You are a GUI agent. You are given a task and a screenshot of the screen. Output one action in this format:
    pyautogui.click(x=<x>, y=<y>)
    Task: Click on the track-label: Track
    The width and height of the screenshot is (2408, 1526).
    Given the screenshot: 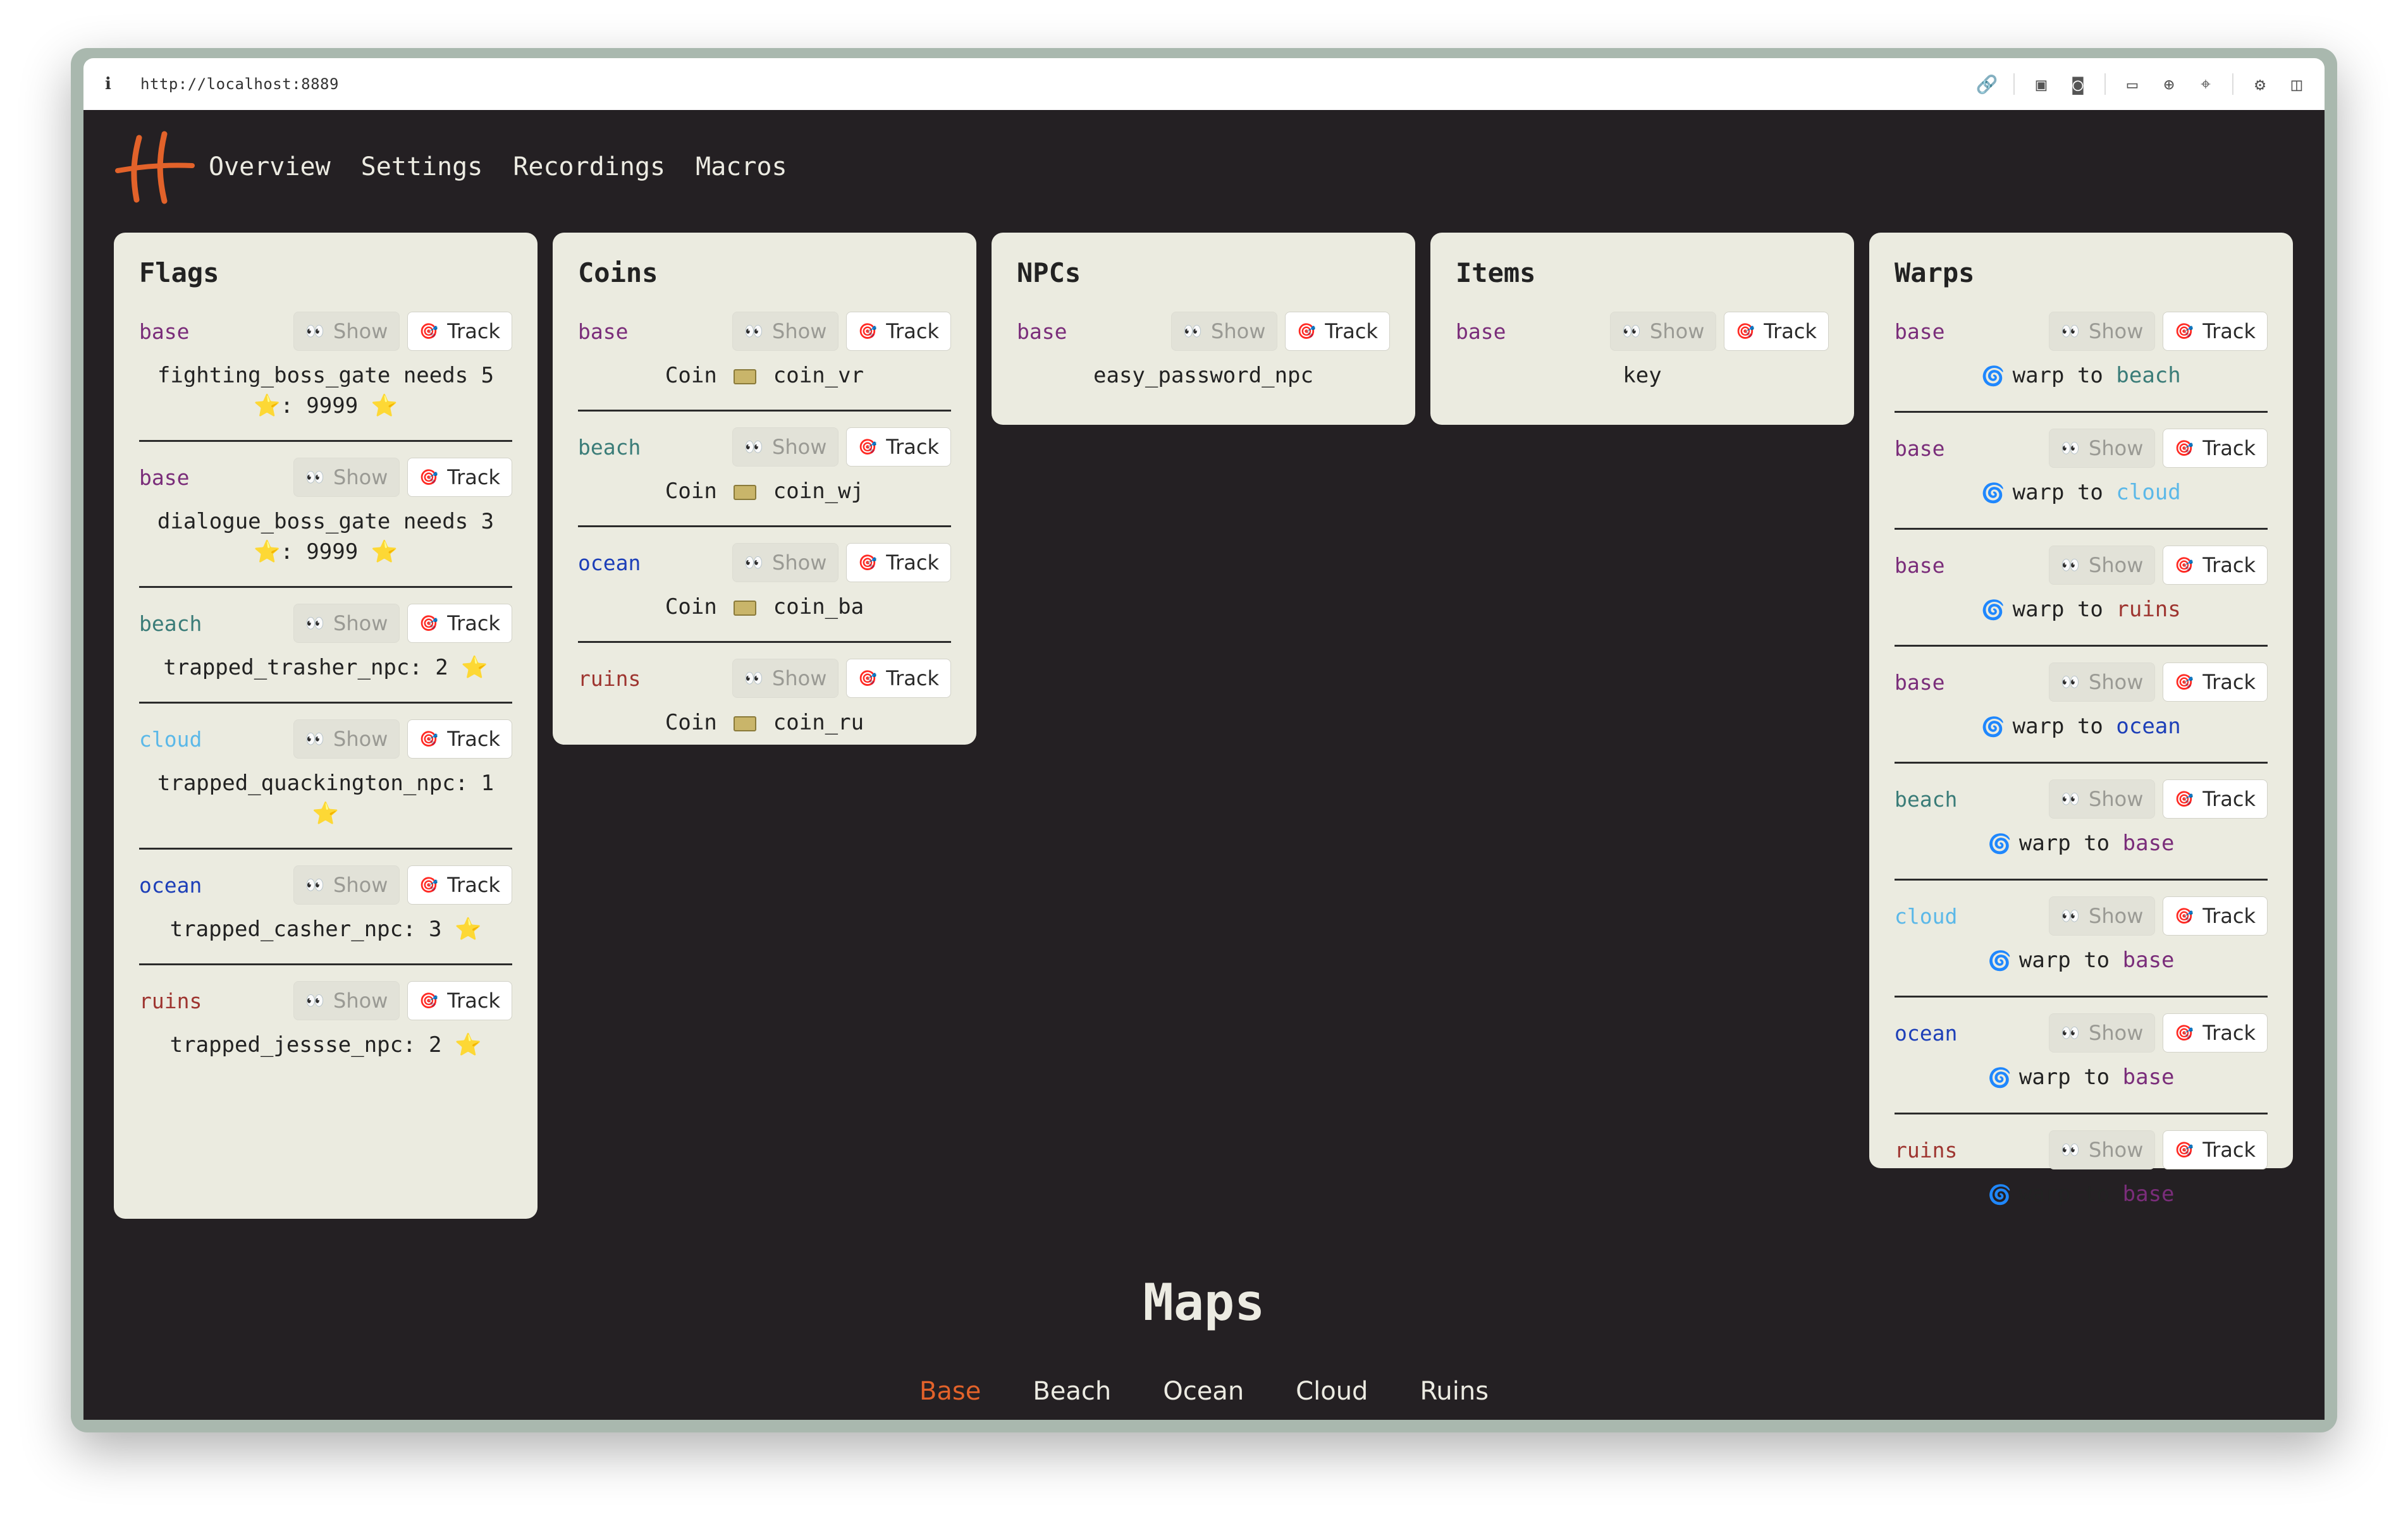 What is the action you would take?
    pyautogui.click(x=2229, y=331)
    